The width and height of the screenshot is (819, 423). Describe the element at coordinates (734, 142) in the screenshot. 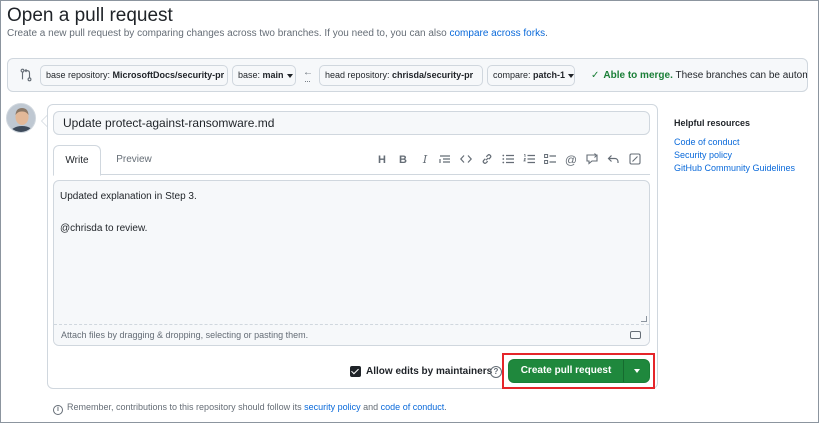

I see `resource-code-of-conduct-link: Code of conduct` at that location.